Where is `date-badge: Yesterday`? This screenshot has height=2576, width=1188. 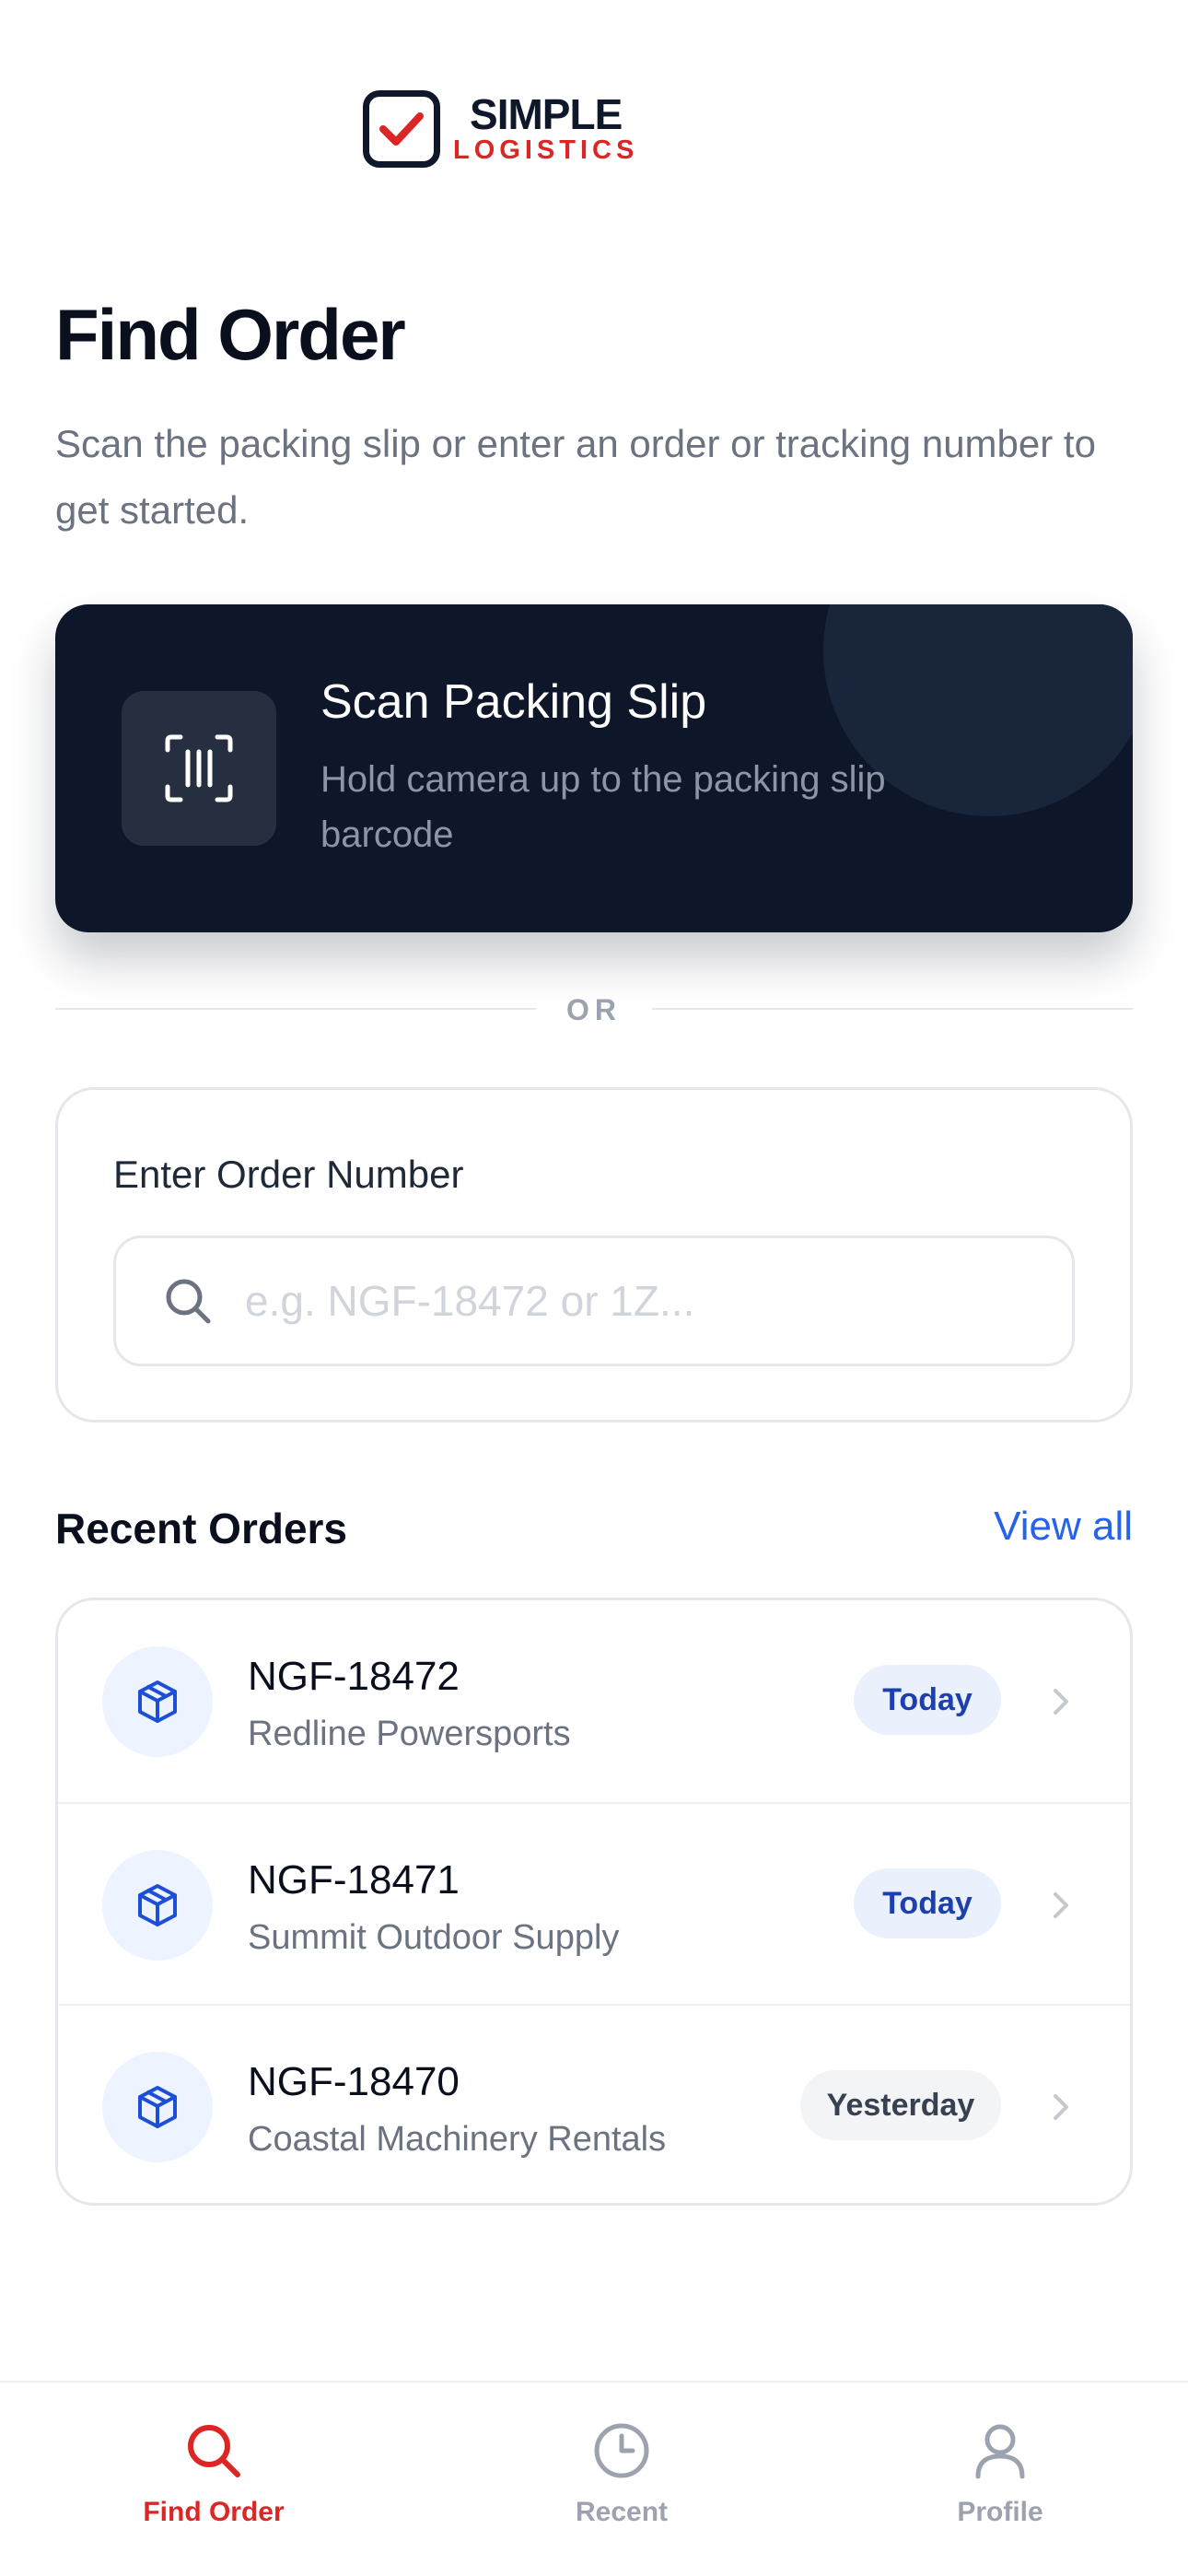 date-badge: Yesterday is located at coordinates (900, 2105).